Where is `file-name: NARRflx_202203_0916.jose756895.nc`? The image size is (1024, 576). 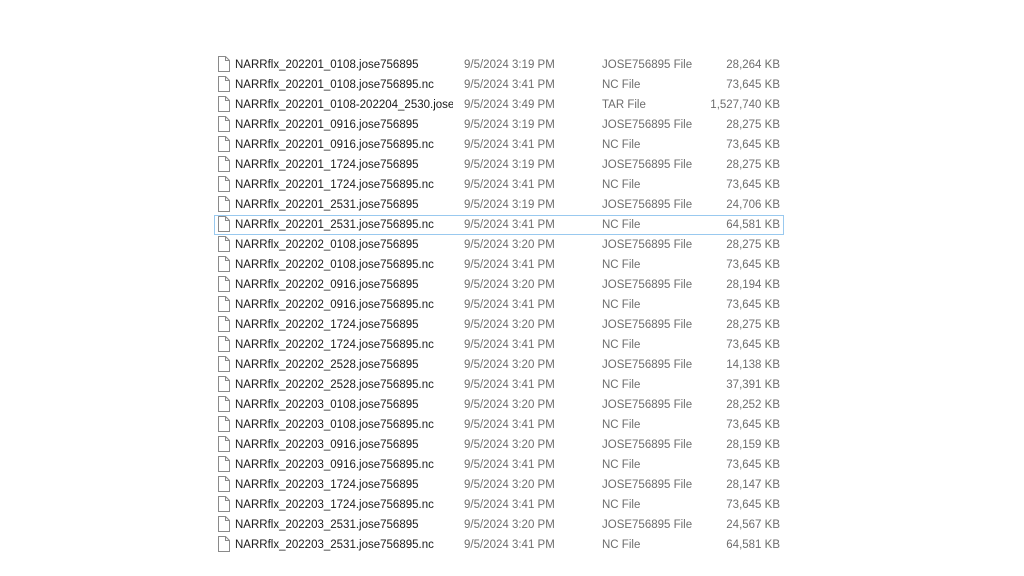
file-name: NARRflx_202203_0916.jose756895.nc is located at coordinates (334, 465).